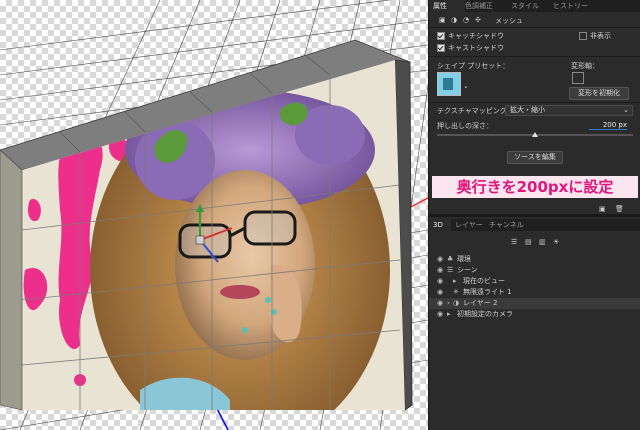  Describe the element at coordinates (570, 6) in the screenshot. I see `tab-history: ヒストリー` at that location.